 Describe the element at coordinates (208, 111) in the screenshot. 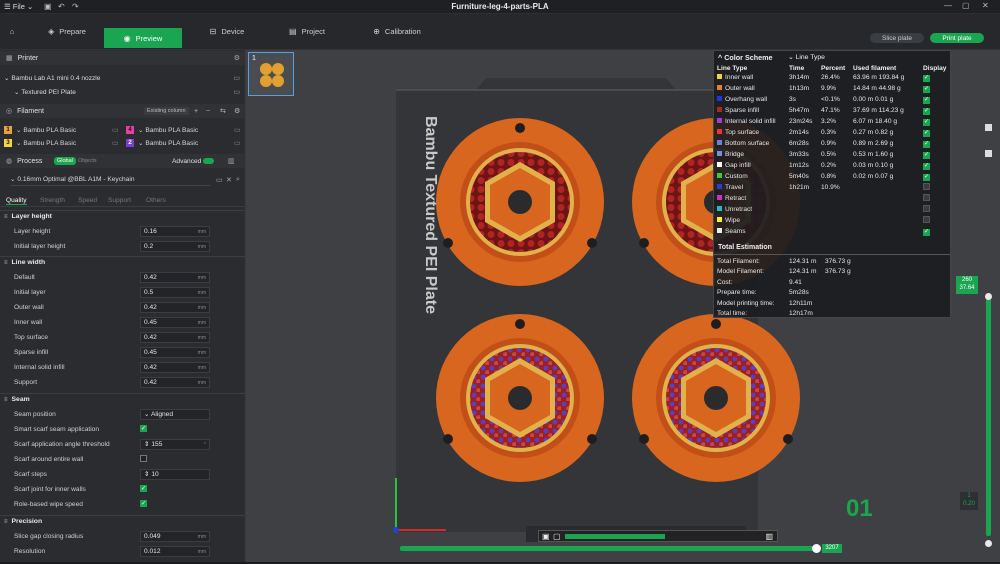

I see `remove-icon: −` at that location.